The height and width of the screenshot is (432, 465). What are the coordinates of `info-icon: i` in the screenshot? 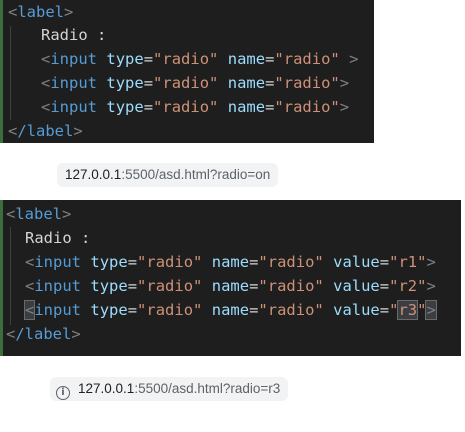 It's located at (63, 393).